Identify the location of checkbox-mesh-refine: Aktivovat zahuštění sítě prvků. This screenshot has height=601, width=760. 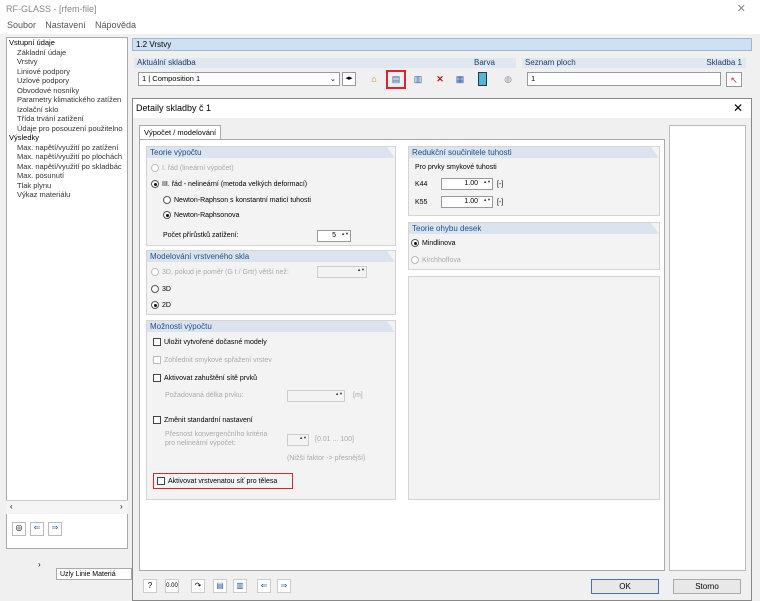
(205, 378).